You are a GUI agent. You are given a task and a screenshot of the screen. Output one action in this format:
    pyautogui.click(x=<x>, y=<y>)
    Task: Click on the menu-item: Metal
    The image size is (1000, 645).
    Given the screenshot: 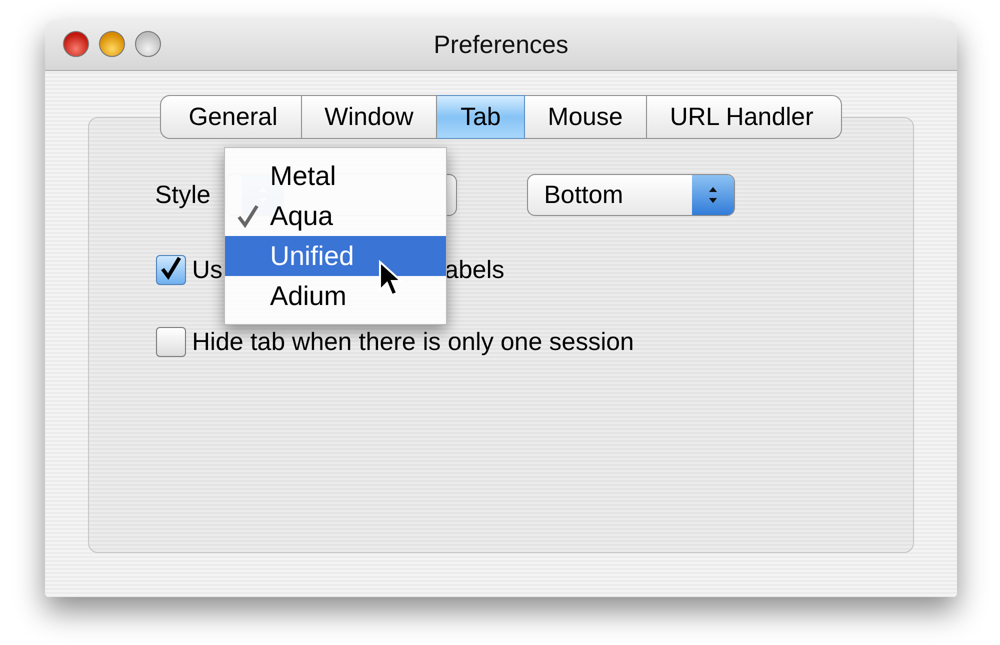 What is the action you would take?
    pyautogui.click(x=335, y=176)
    